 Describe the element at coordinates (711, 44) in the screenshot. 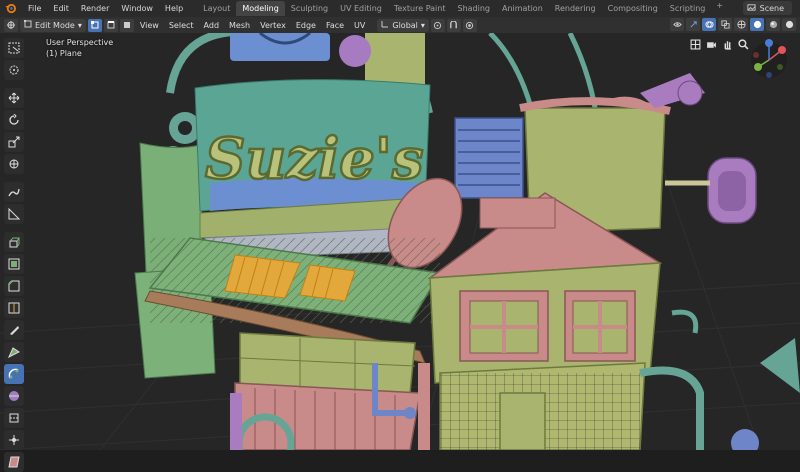

I see `camera-icon` at that location.